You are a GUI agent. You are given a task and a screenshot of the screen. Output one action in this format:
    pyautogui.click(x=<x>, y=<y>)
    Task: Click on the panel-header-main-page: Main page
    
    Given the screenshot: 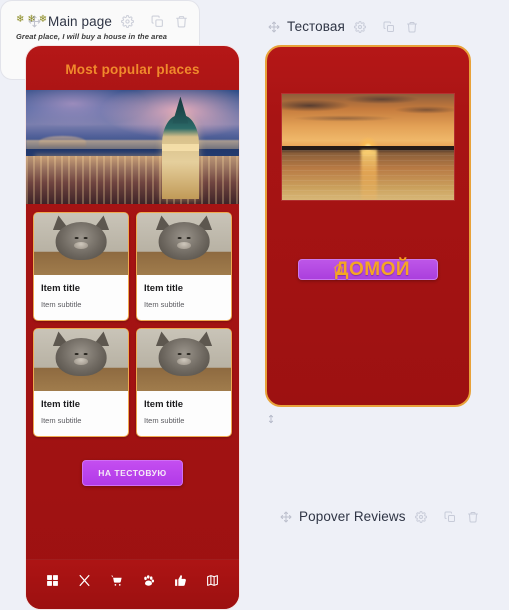 What is the action you would take?
    pyautogui.click(x=108, y=21)
    